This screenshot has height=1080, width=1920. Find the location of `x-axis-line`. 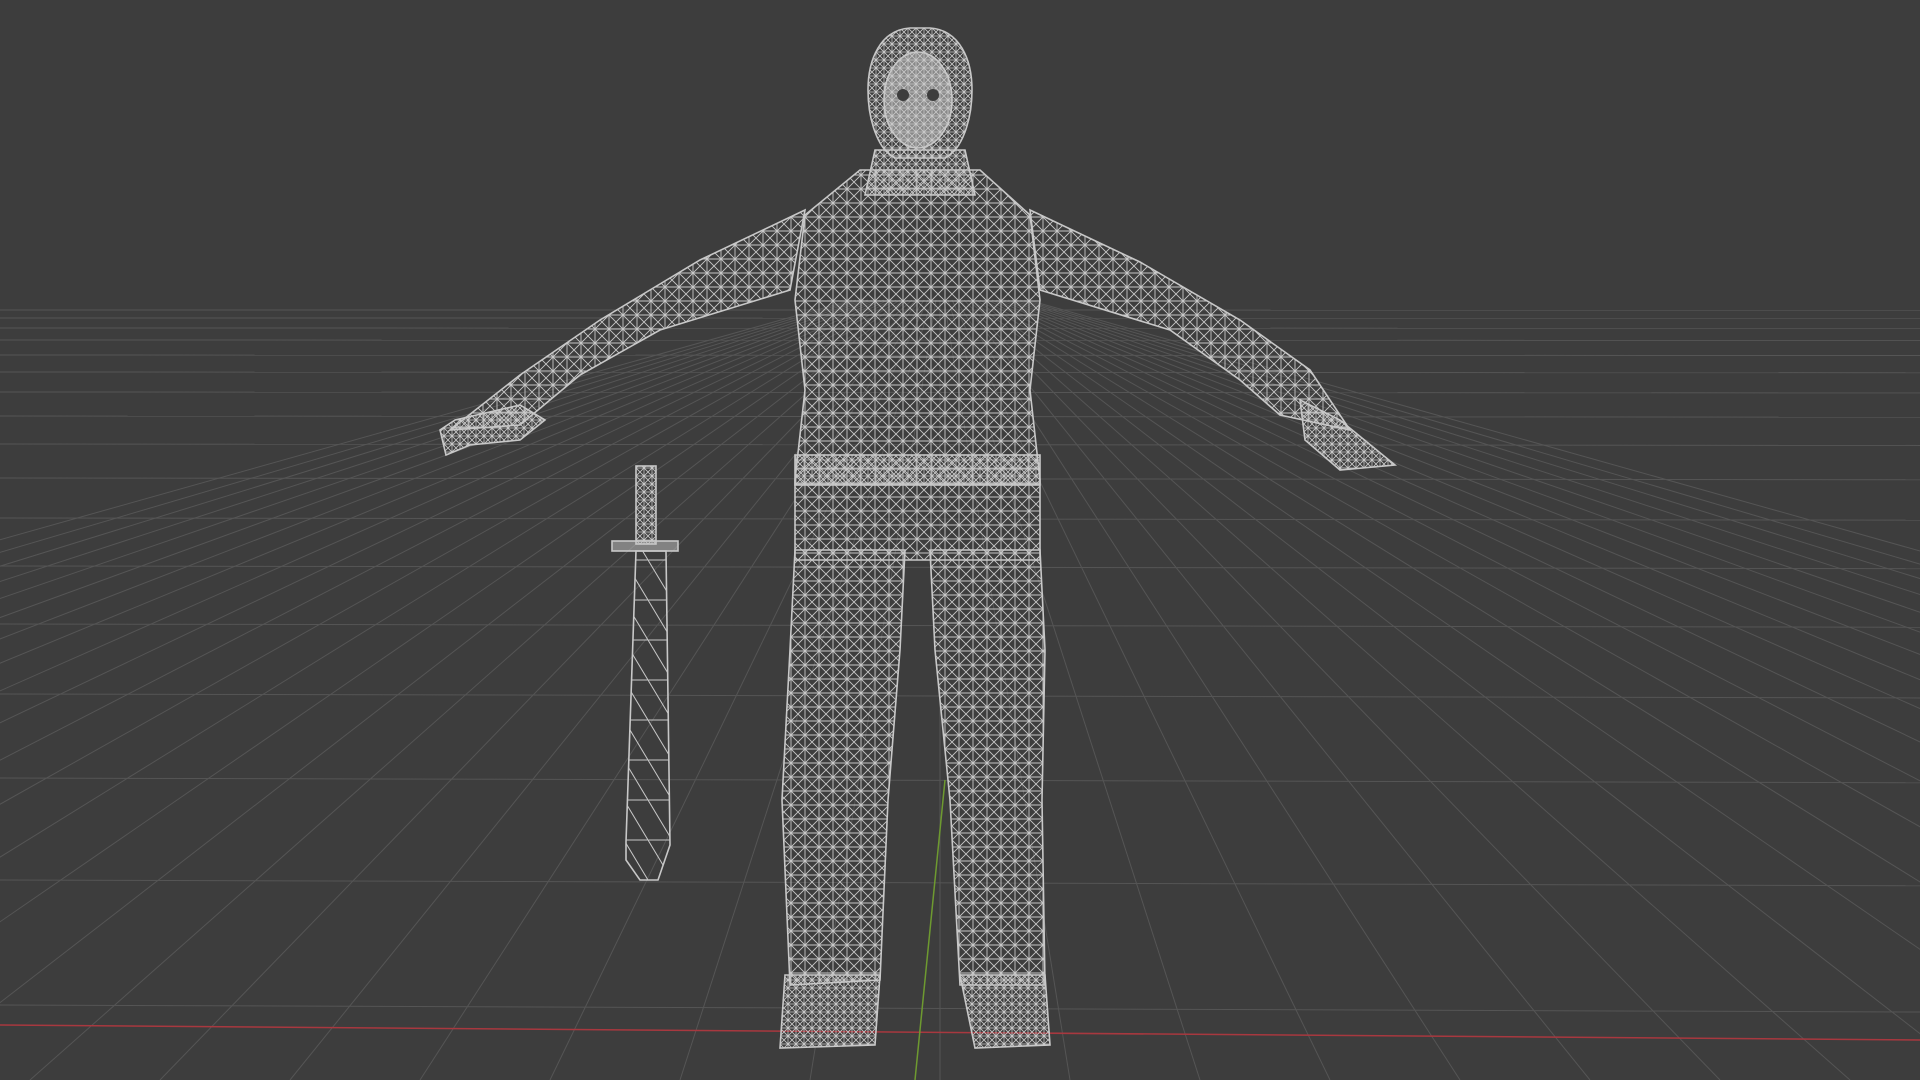

x-axis-line is located at coordinates (960, 1032).